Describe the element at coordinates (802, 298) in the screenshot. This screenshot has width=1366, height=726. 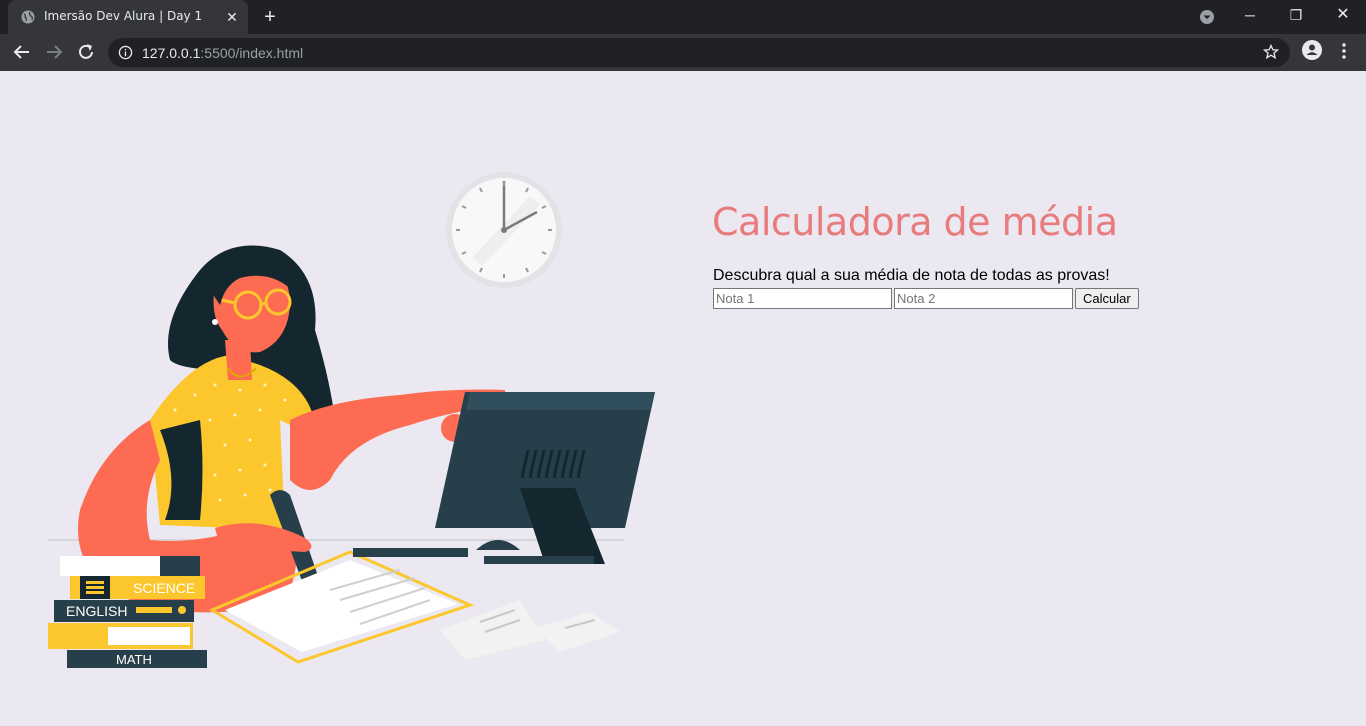
I see `nota1-input` at that location.